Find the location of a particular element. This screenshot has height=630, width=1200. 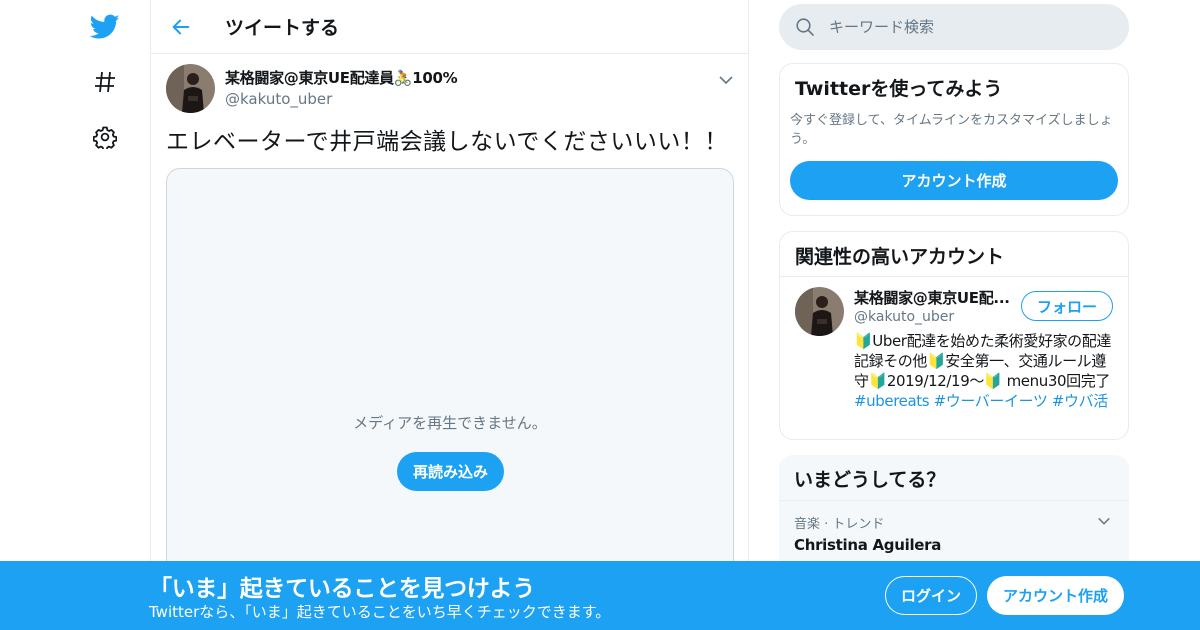

create-account-button: アカウント作成 is located at coordinates (954, 180).